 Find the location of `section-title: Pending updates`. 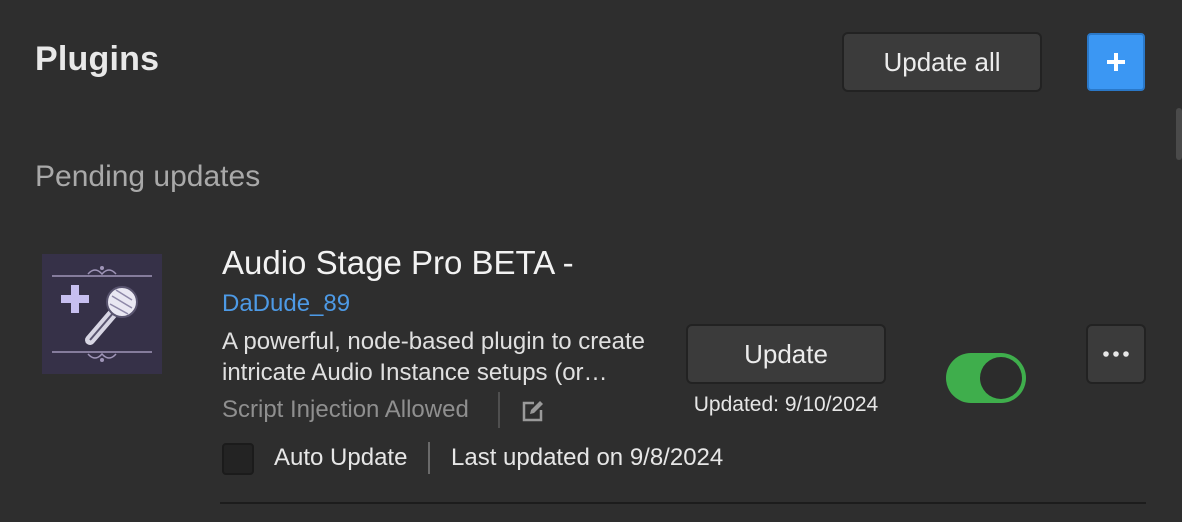

section-title: Pending updates is located at coordinates (148, 176).